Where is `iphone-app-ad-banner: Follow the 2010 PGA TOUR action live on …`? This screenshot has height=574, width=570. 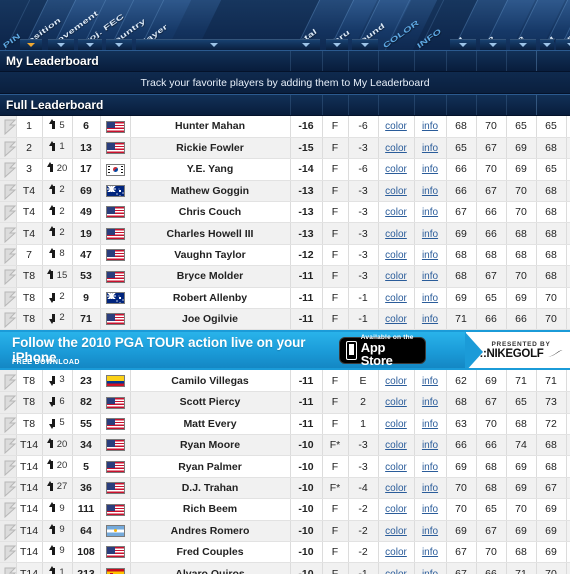
iphone-app-ad-banner: Follow the 2010 PGA TOUR action live on … is located at coordinates (285, 350).